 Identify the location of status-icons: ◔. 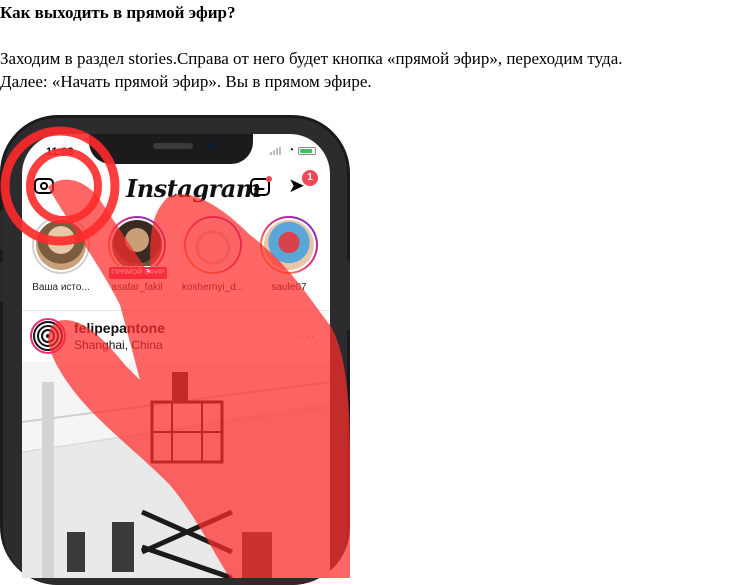
(292, 150).